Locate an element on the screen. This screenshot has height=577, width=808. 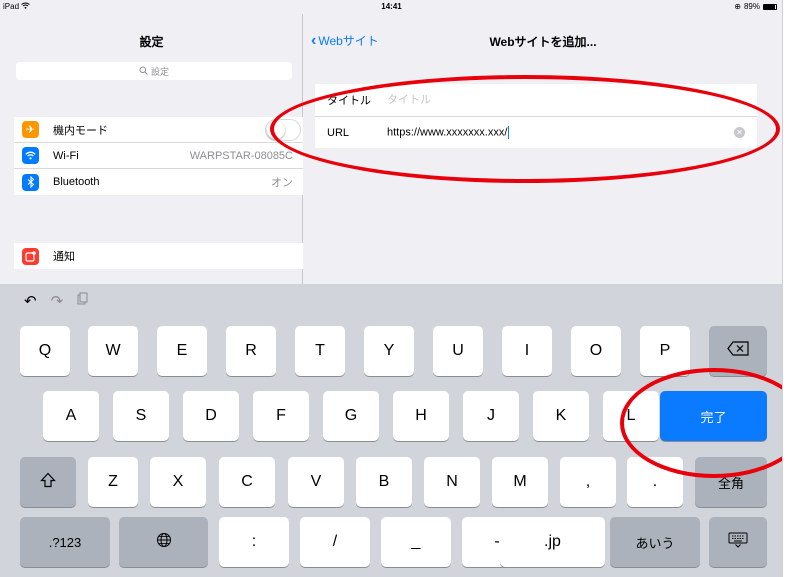
done-key: 完了 is located at coordinates (713, 416).